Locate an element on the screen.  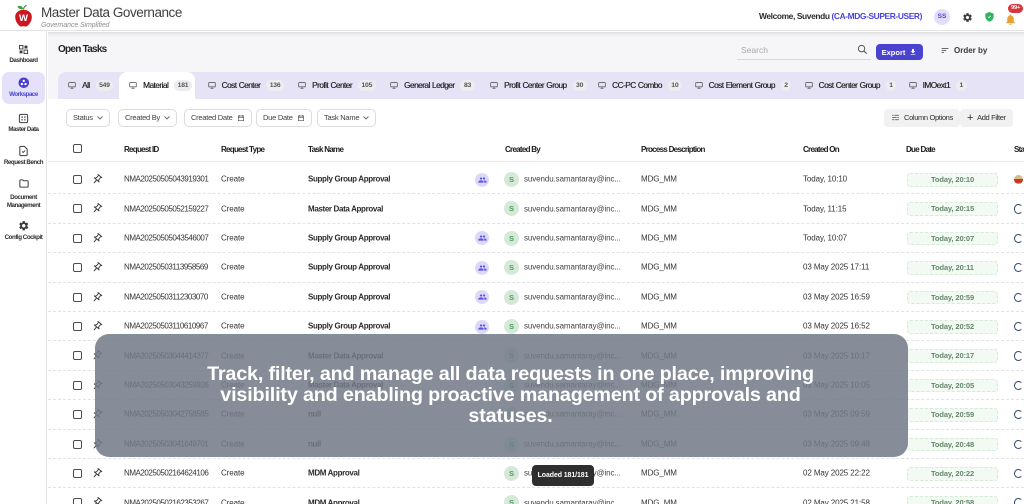
svg-text: W is located at coordinates (23, 18).